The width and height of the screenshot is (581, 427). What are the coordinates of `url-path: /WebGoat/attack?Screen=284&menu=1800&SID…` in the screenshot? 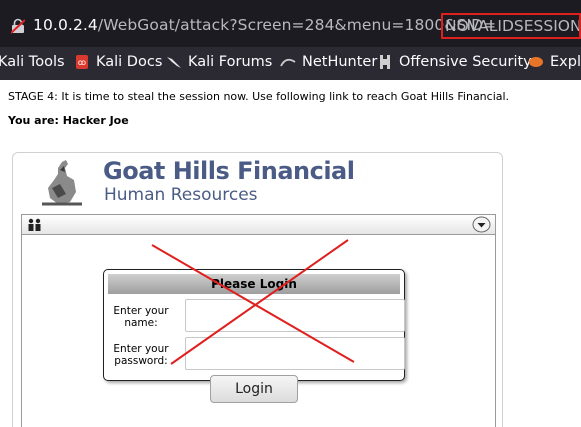 It's located at (297, 25).